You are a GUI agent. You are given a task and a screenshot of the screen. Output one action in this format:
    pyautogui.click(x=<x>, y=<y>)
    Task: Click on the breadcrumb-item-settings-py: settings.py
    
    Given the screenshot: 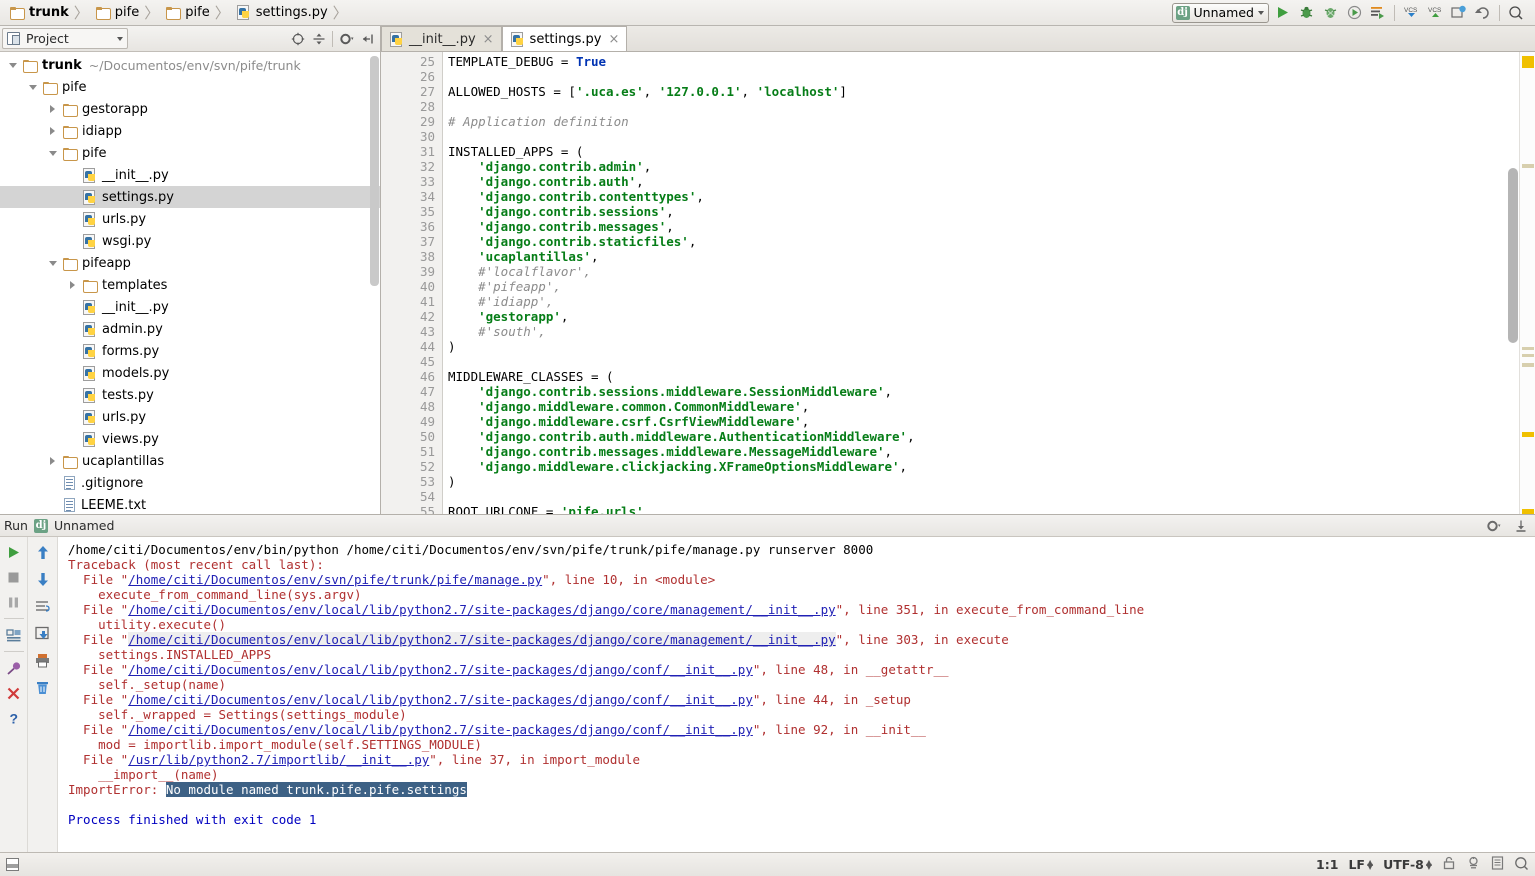 What is the action you would take?
    pyautogui.click(x=281, y=13)
    